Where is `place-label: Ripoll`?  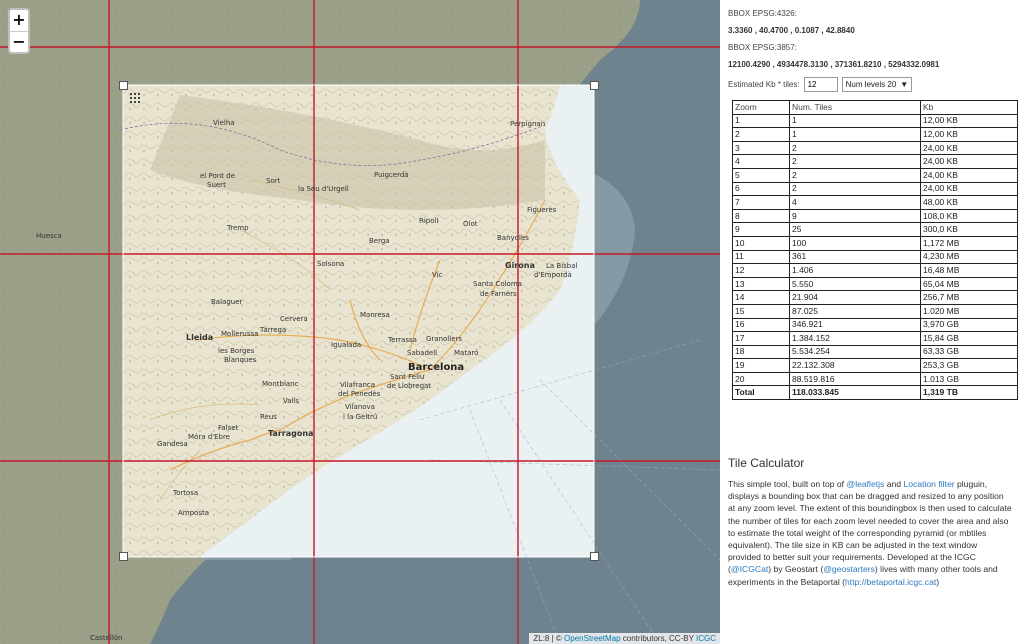
place-label: Ripoll is located at coordinates (429, 221).